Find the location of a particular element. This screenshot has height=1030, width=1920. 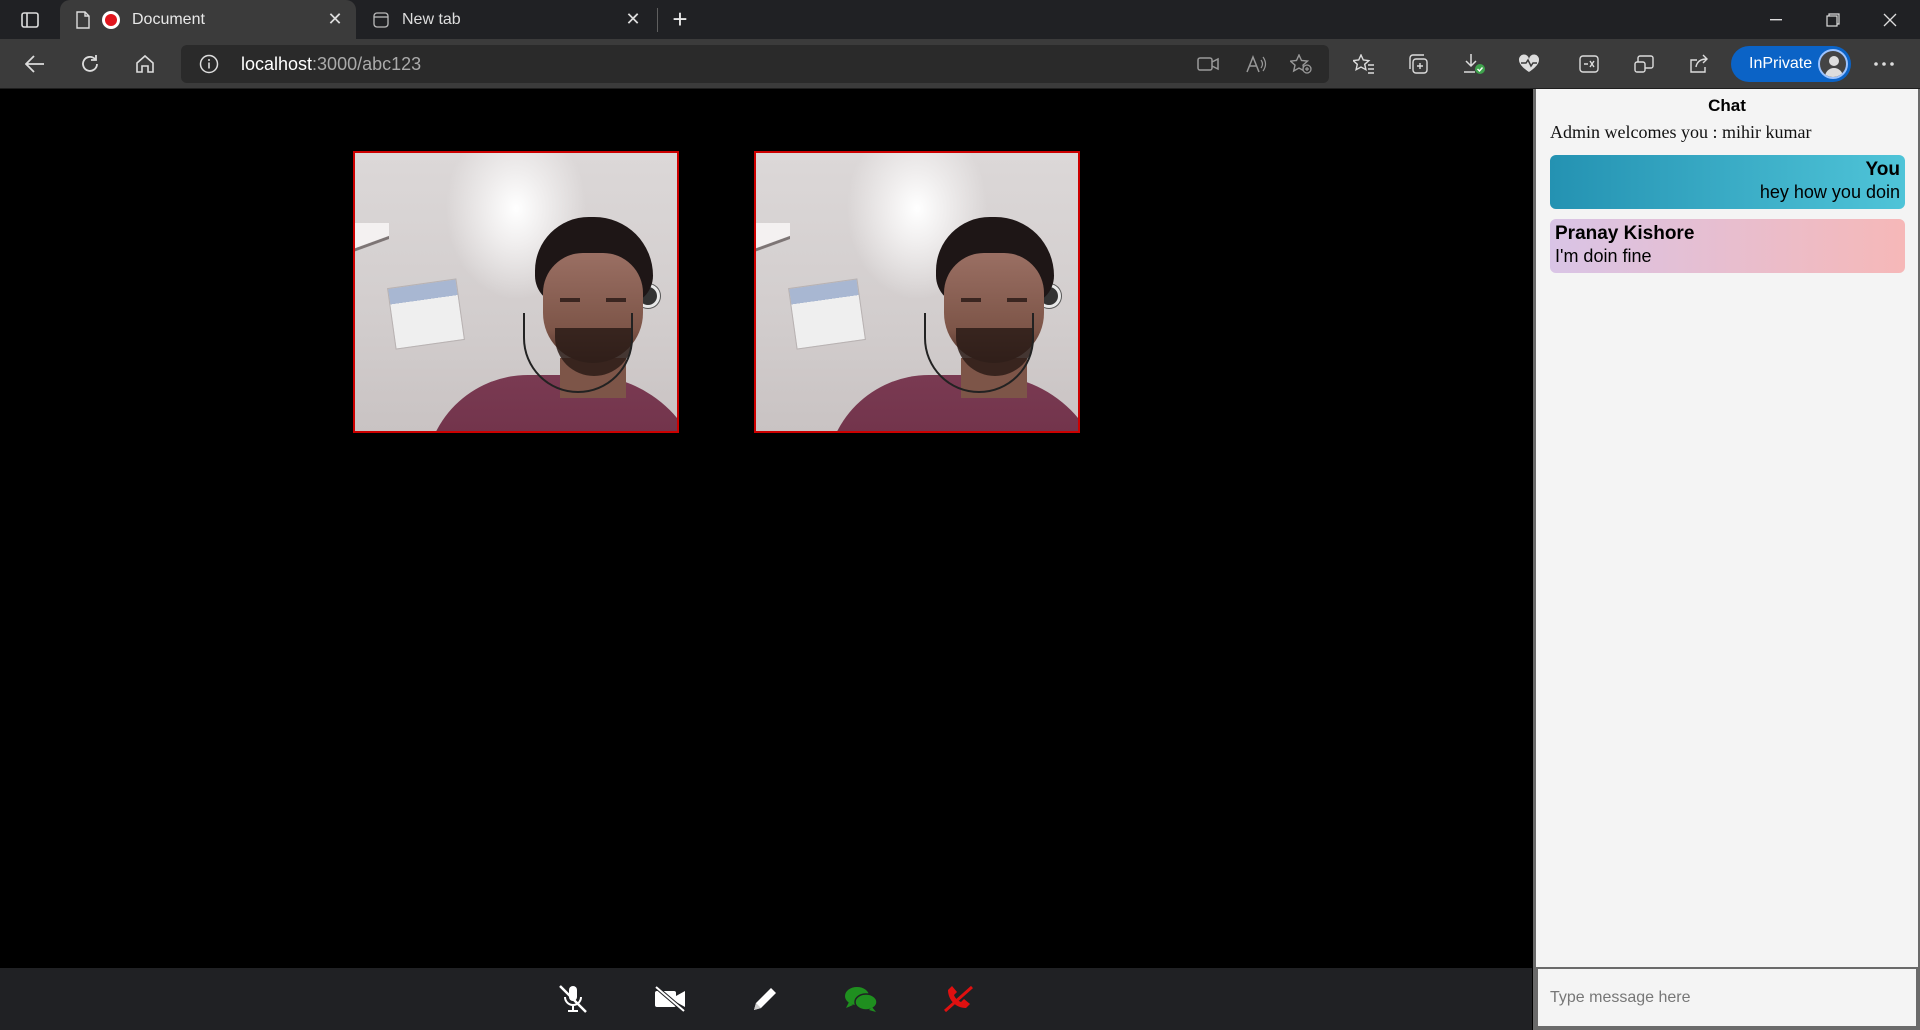

meeting-controls is located at coordinates (766, 999).